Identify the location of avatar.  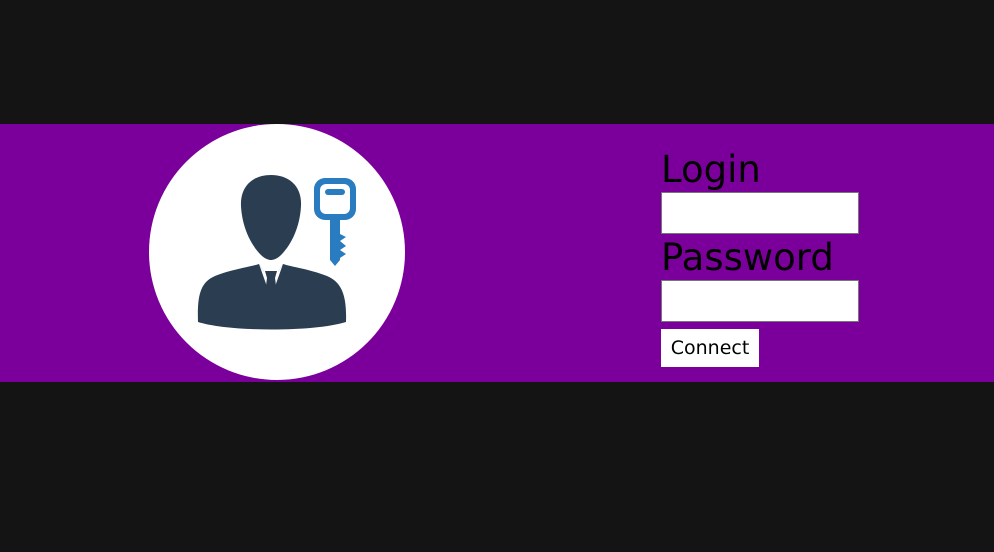
(277, 252).